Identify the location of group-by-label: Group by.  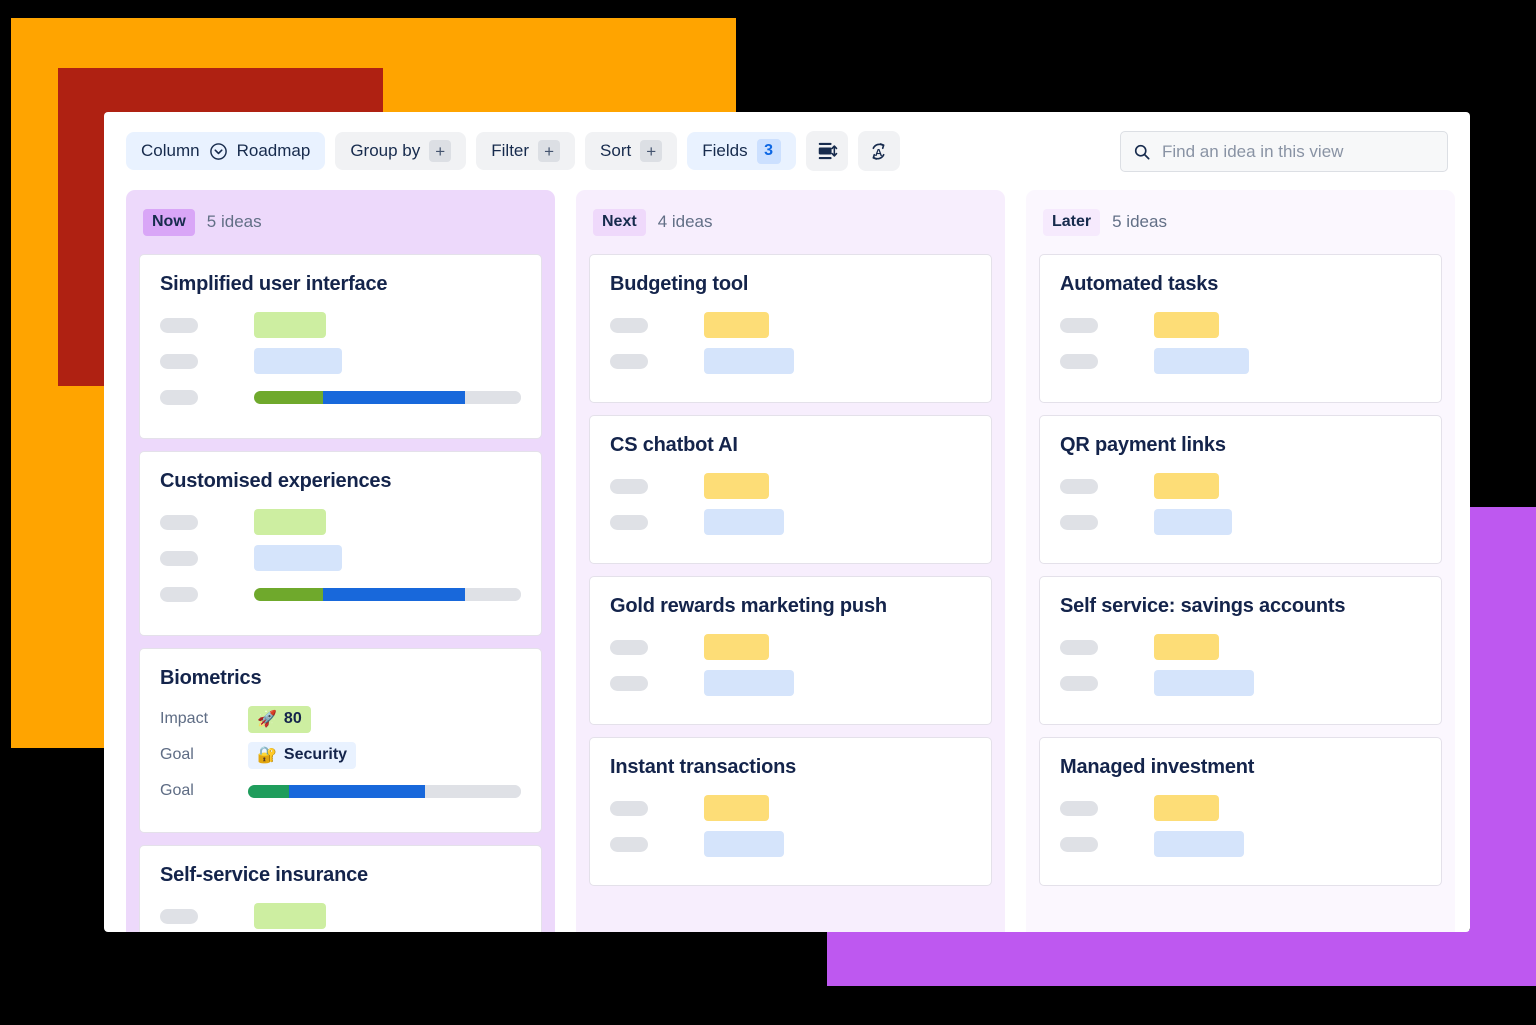
(385, 150).